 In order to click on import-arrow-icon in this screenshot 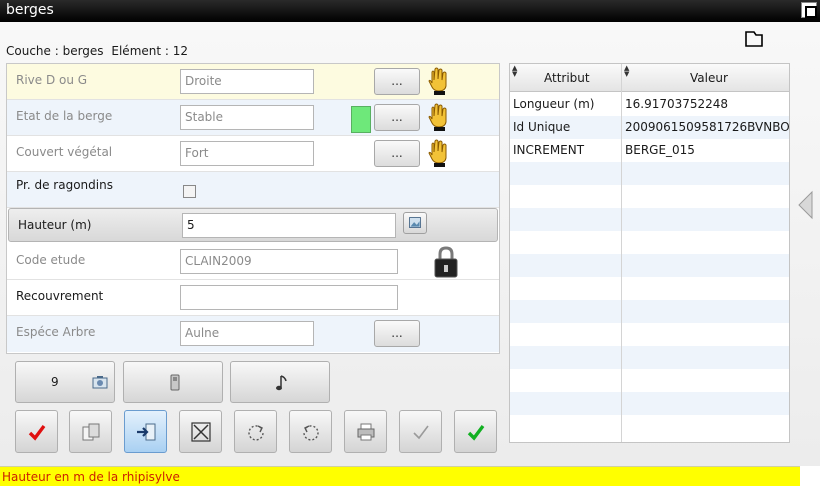, I will do `click(146, 432)`.